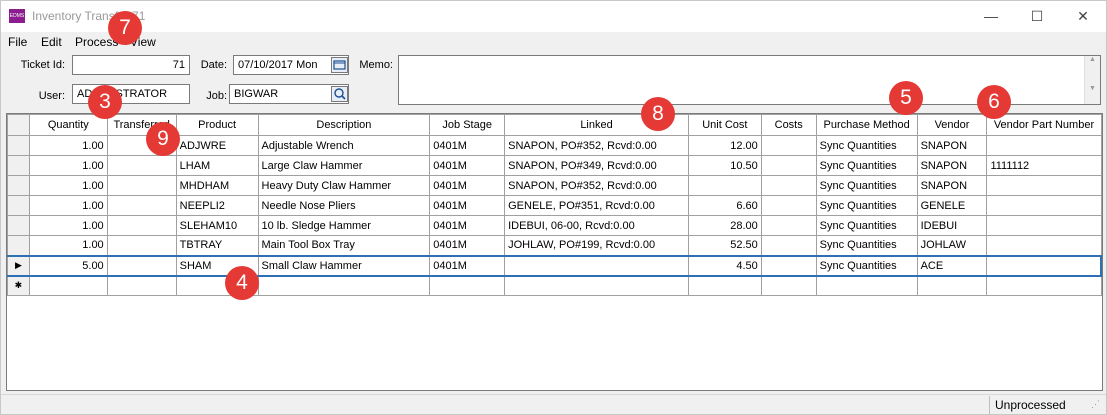 The width and height of the screenshot is (1107, 415). I want to click on cell-unit-cost: 28.00, so click(724, 225).